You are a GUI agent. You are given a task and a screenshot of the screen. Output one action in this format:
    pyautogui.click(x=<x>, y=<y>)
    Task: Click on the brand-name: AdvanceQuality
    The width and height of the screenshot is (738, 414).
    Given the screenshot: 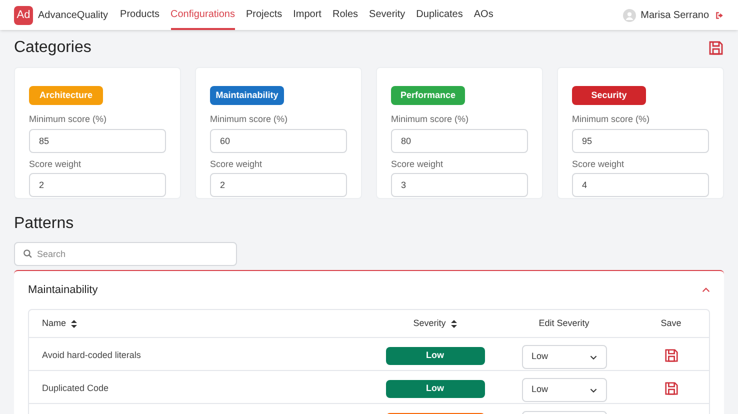 What is the action you would take?
    pyautogui.click(x=73, y=15)
    